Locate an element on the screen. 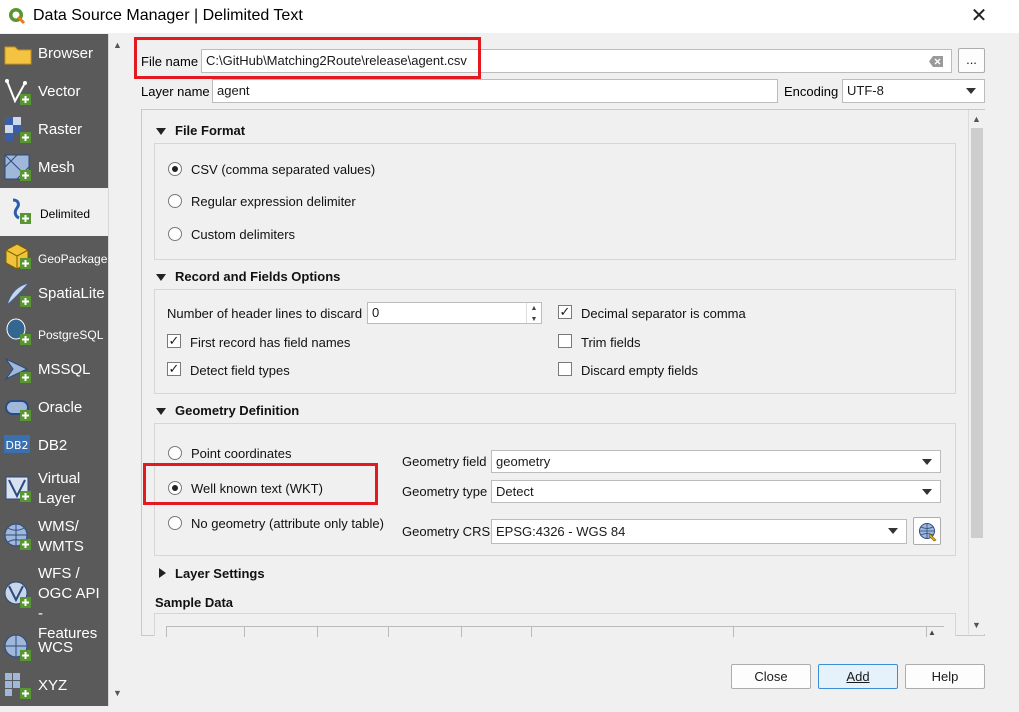  sidebar-item-mesh: Mesh is located at coordinates (54, 168).